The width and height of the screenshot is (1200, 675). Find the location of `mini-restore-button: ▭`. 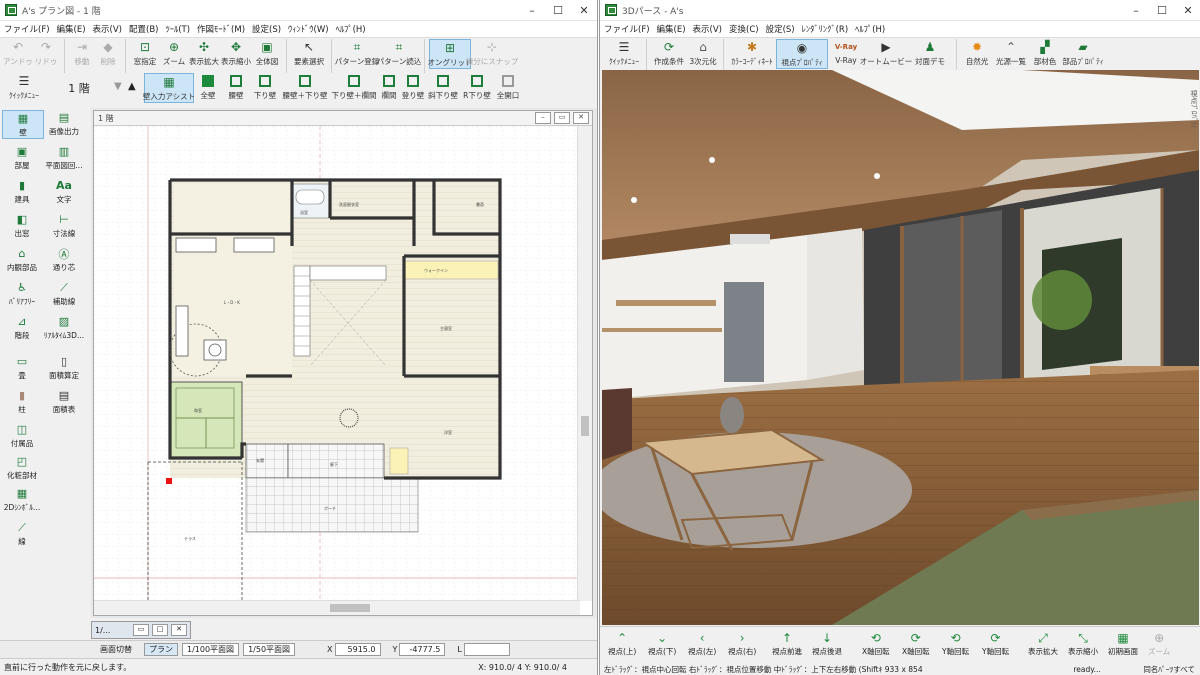

mini-restore-button: ▭ is located at coordinates (141, 630).